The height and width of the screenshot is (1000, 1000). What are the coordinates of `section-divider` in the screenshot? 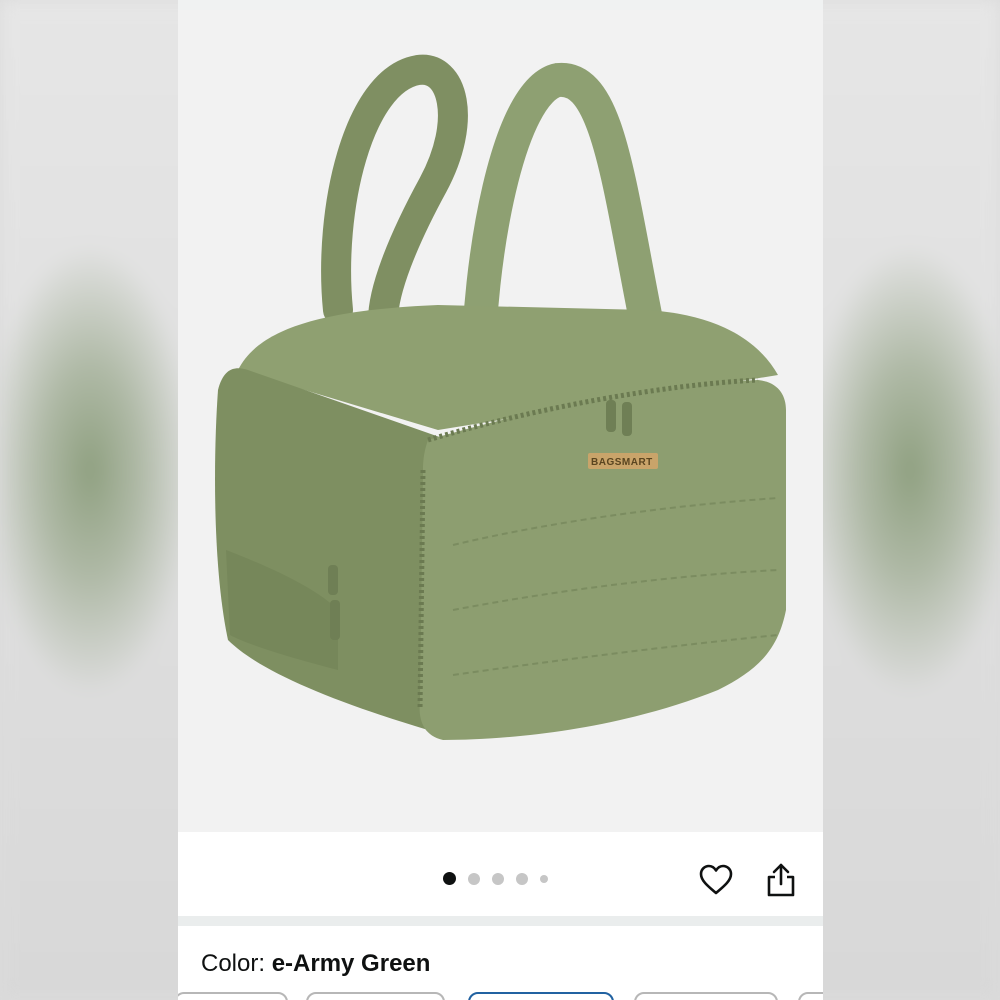 It's located at (500, 921).